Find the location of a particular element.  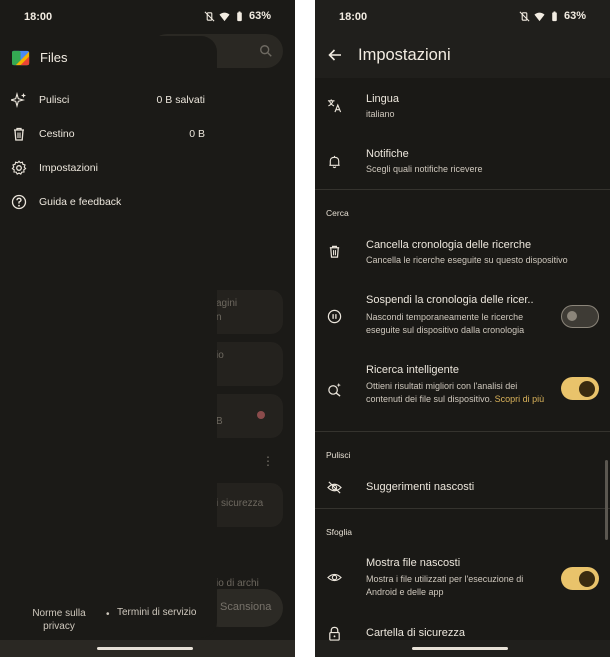

drawer-item-label: Impostazioni is located at coordinates (68, 168).